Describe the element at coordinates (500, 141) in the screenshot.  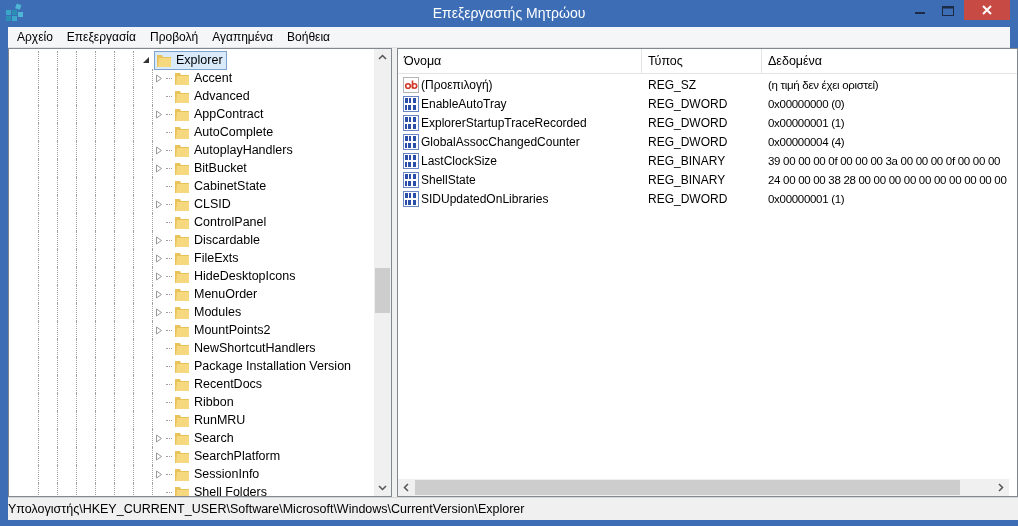
I see `value-name: GlobalAssocChangedCounter` at that location.